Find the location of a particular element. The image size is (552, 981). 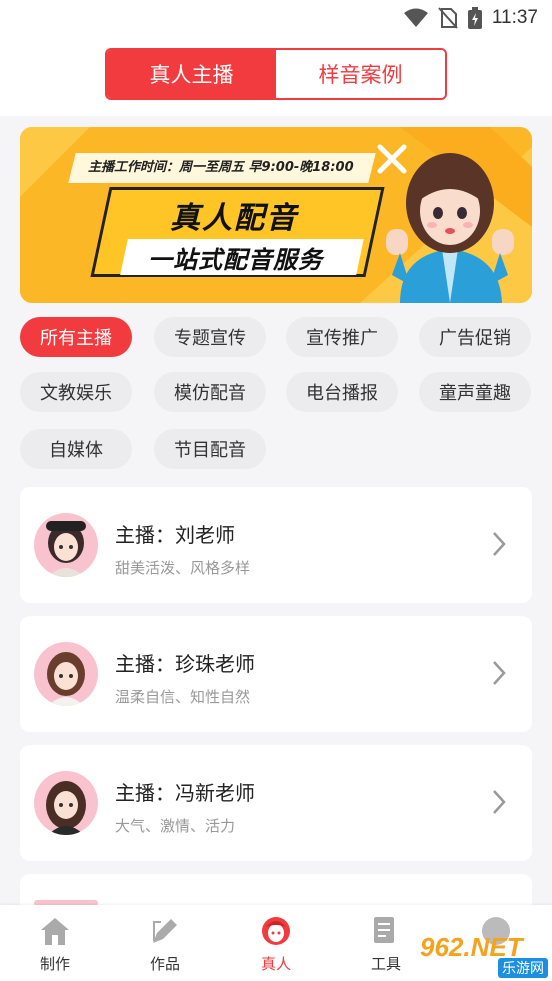

status-icons: 11:37 is located at coordinates (470, 18).